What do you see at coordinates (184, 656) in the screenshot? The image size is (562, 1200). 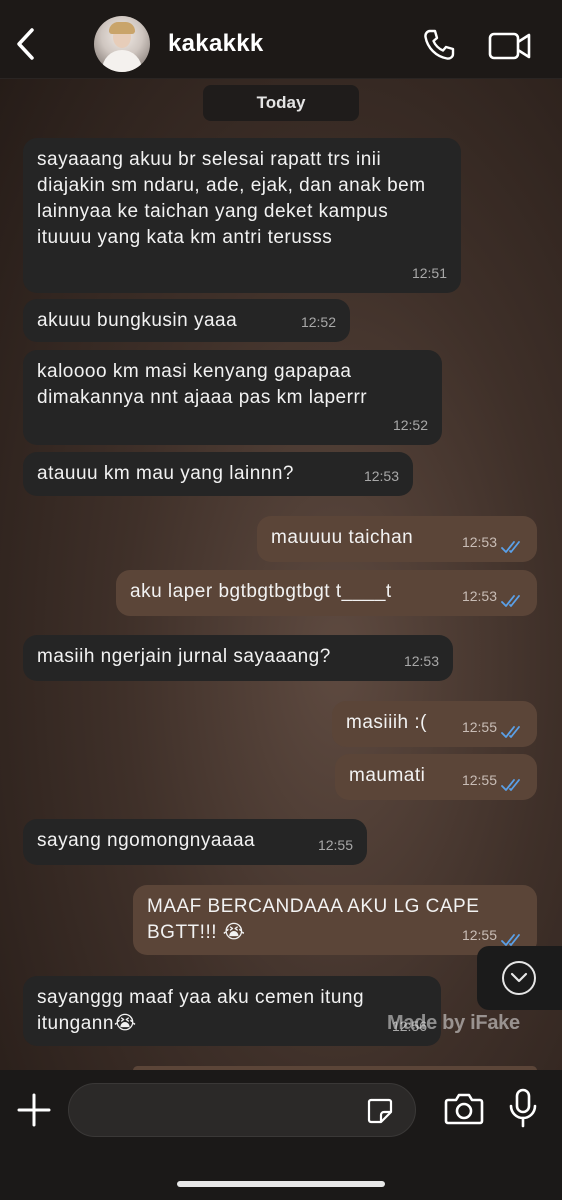 I see `message-text: masiih ngerjain jurnal sayaaang?` at bounding box center [184, 656].